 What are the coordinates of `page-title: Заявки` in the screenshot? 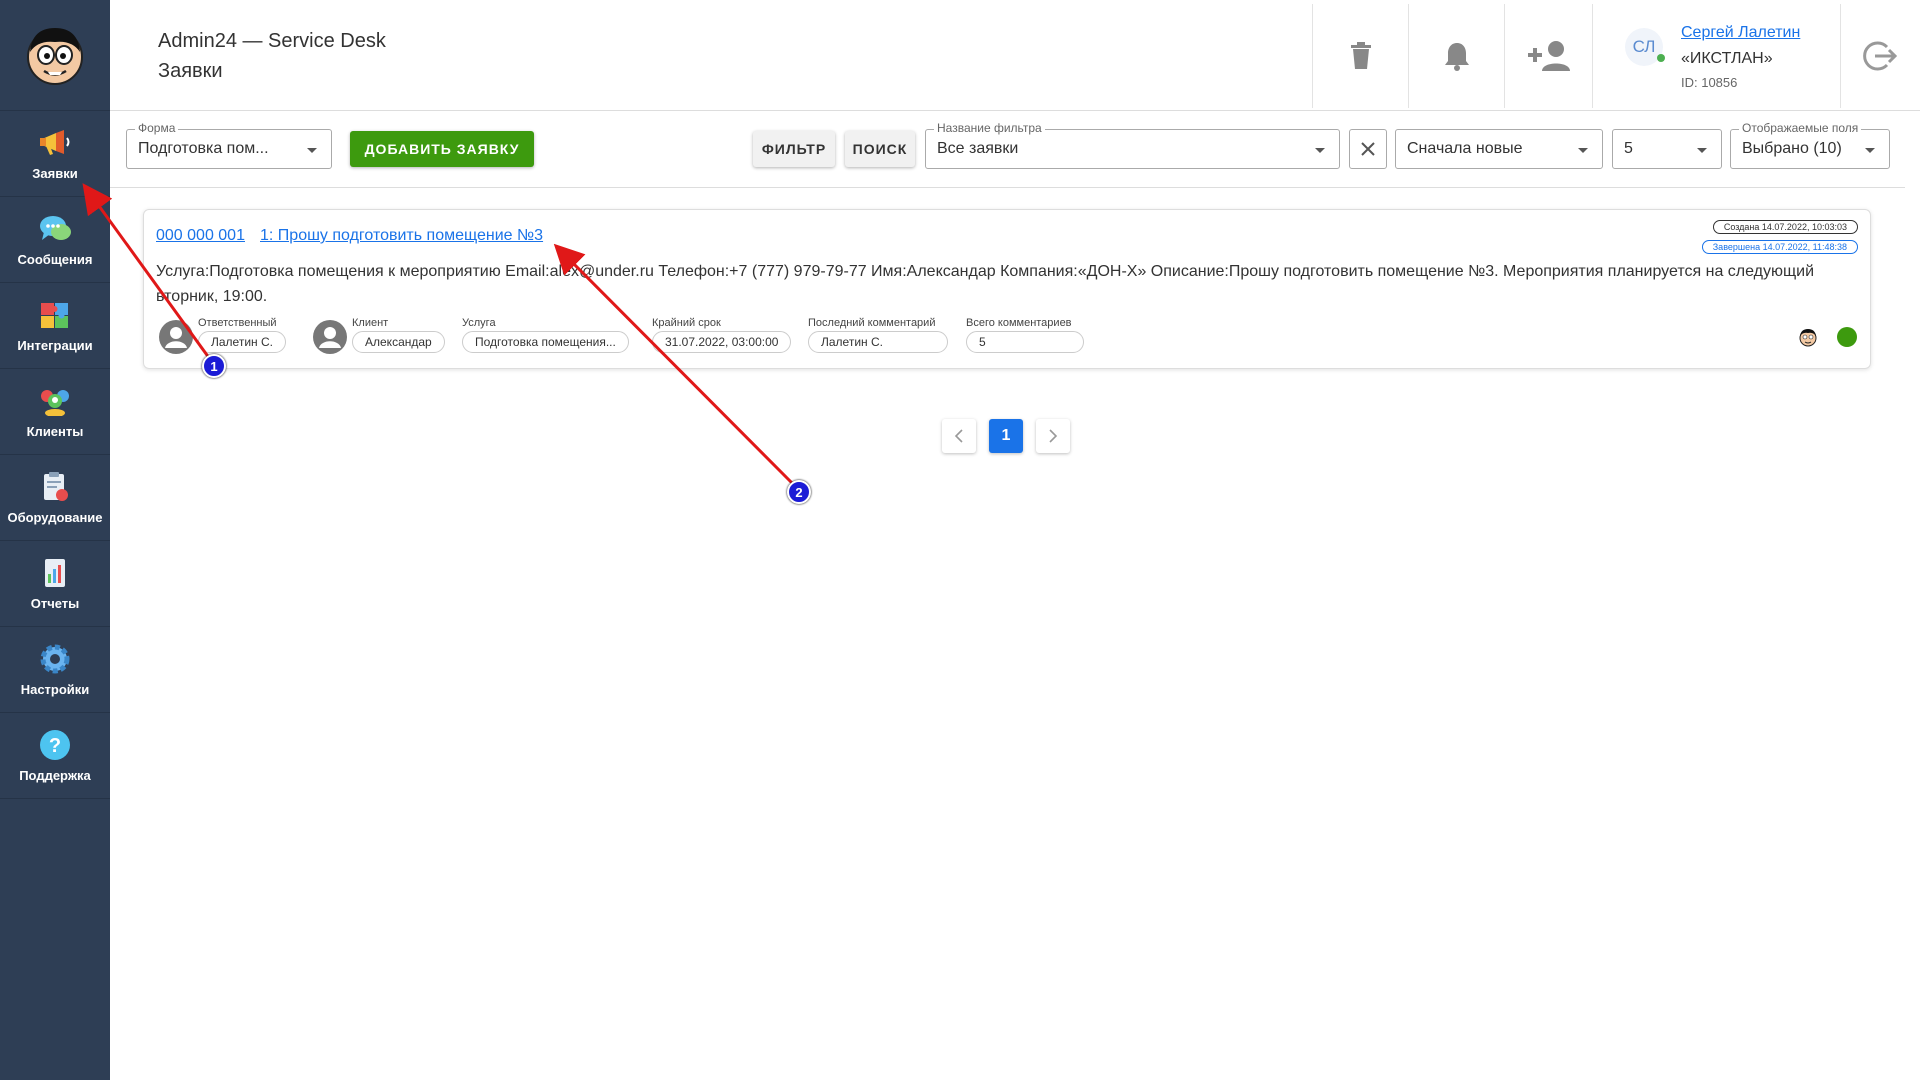 It's located at (190, 71).